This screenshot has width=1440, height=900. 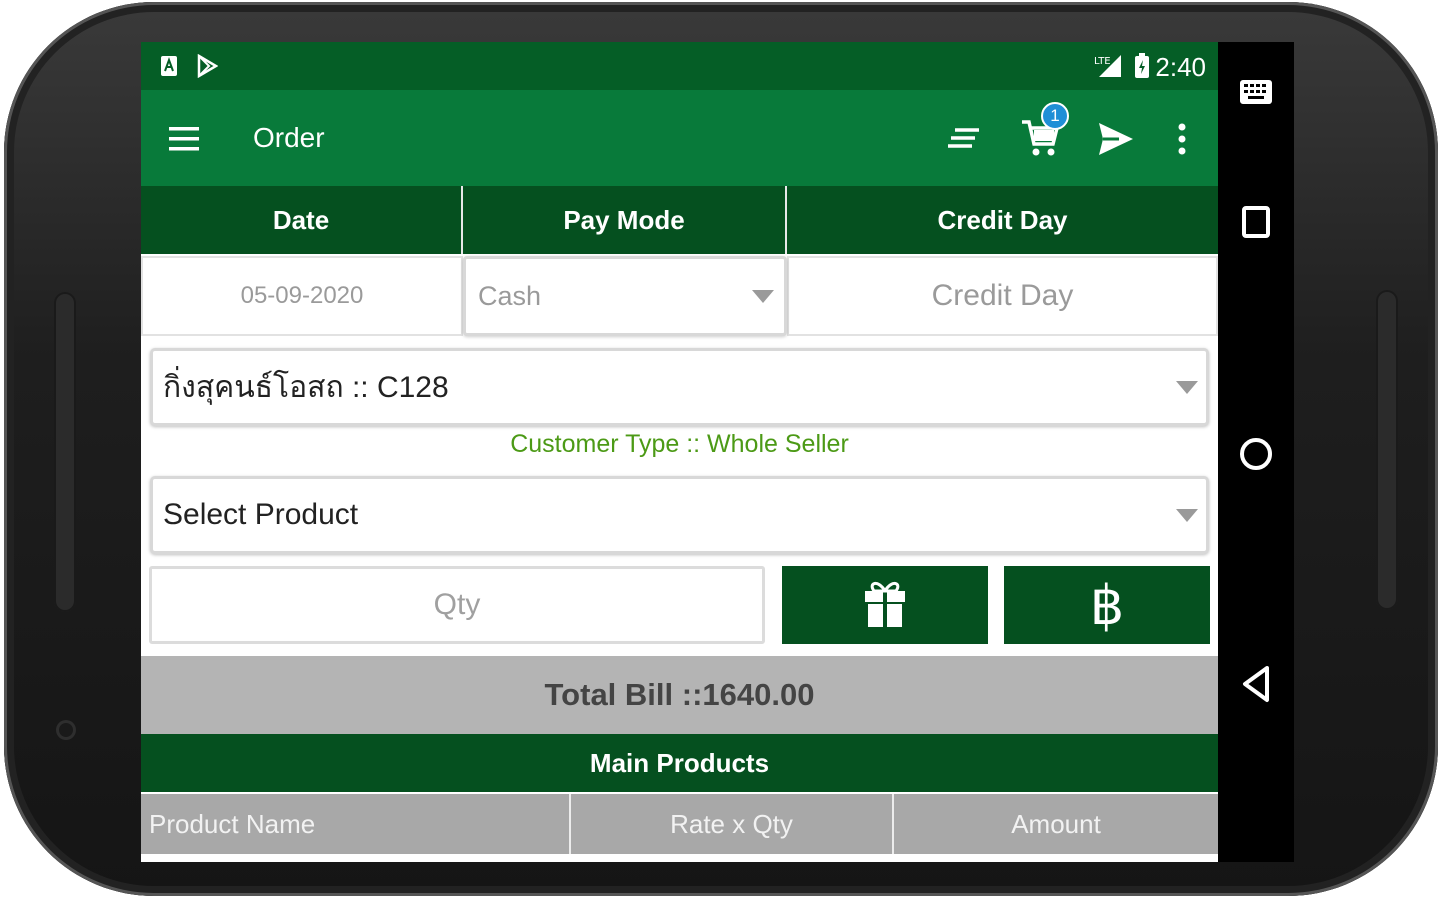 What do you see at coordinates (1055, 116) in the screenshot?
I see `cart-badge: 1` at bounding box center [1055, 116].